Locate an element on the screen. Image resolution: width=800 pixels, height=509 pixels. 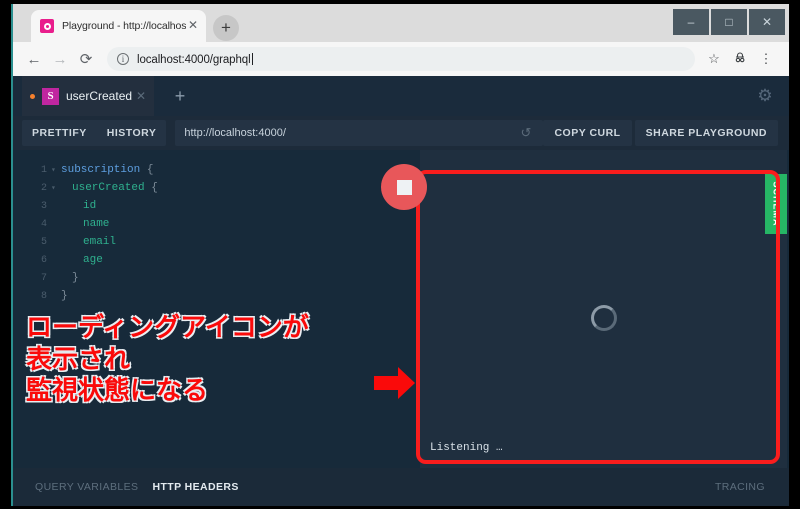
code-line: 3 id is located at coordinates (207, 206).